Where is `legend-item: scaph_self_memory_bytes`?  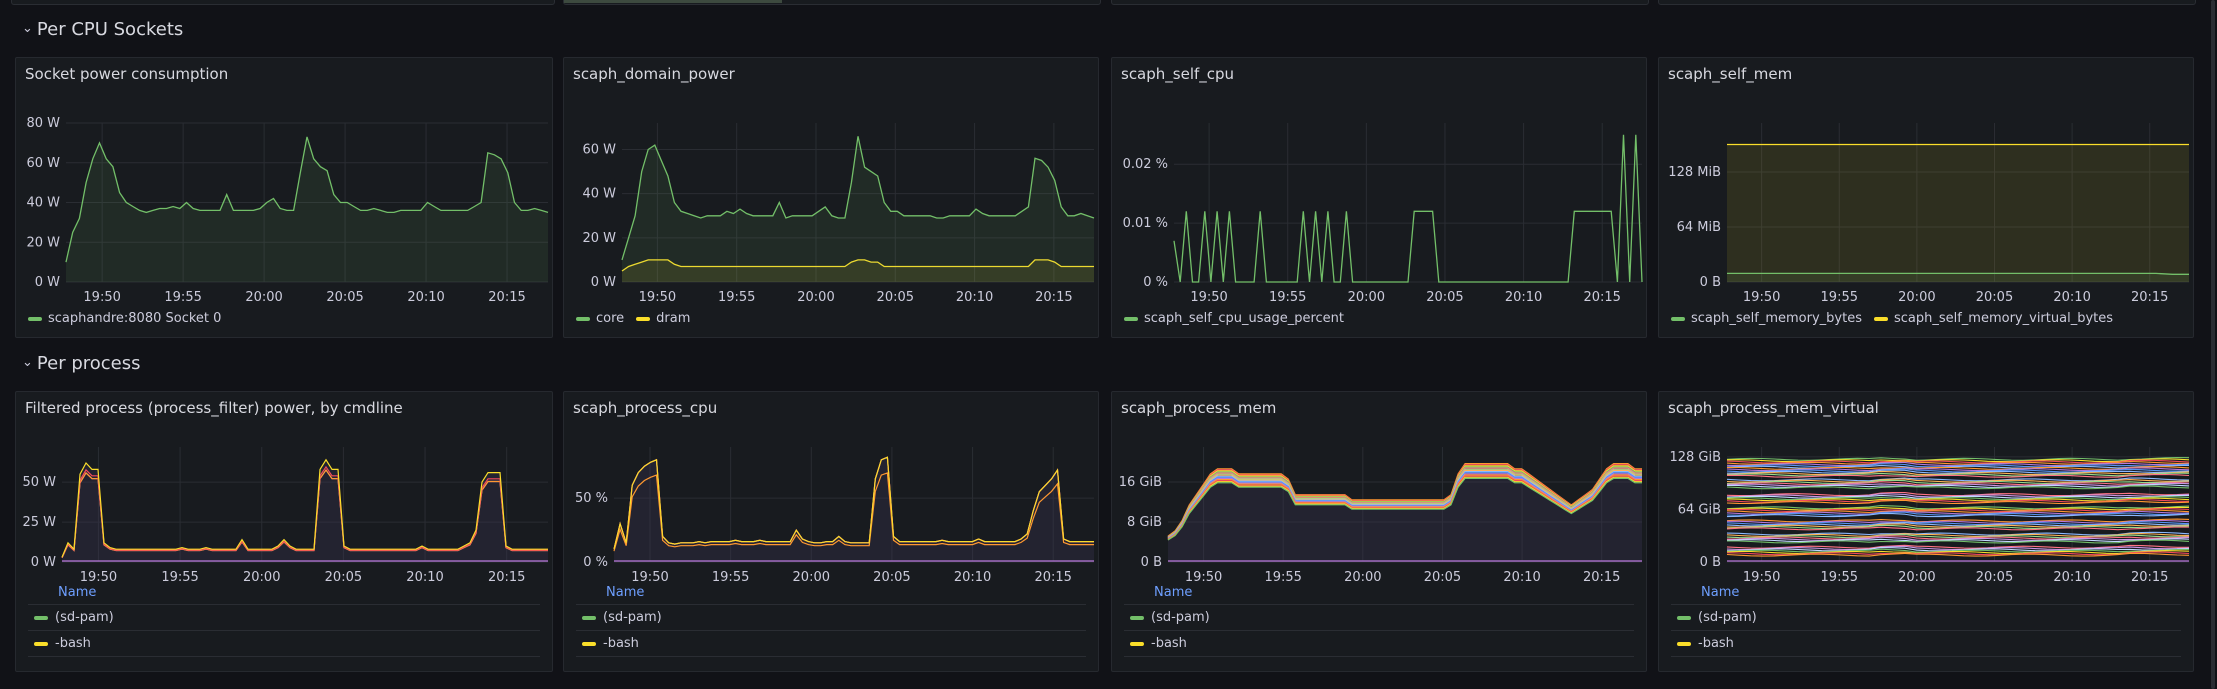
legend-item: scaph_self_memory_bytes is located at coordinates (1766, 318).